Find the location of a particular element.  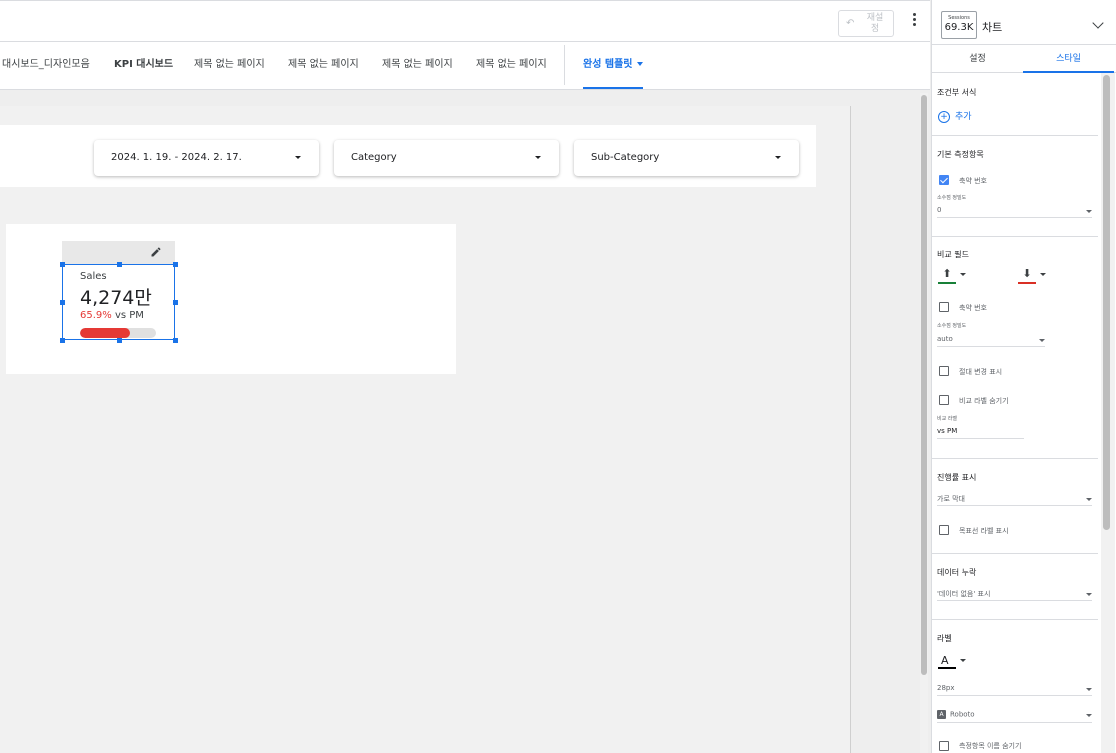

tab-style: 스타일 is located at coordinates (1068, 59).